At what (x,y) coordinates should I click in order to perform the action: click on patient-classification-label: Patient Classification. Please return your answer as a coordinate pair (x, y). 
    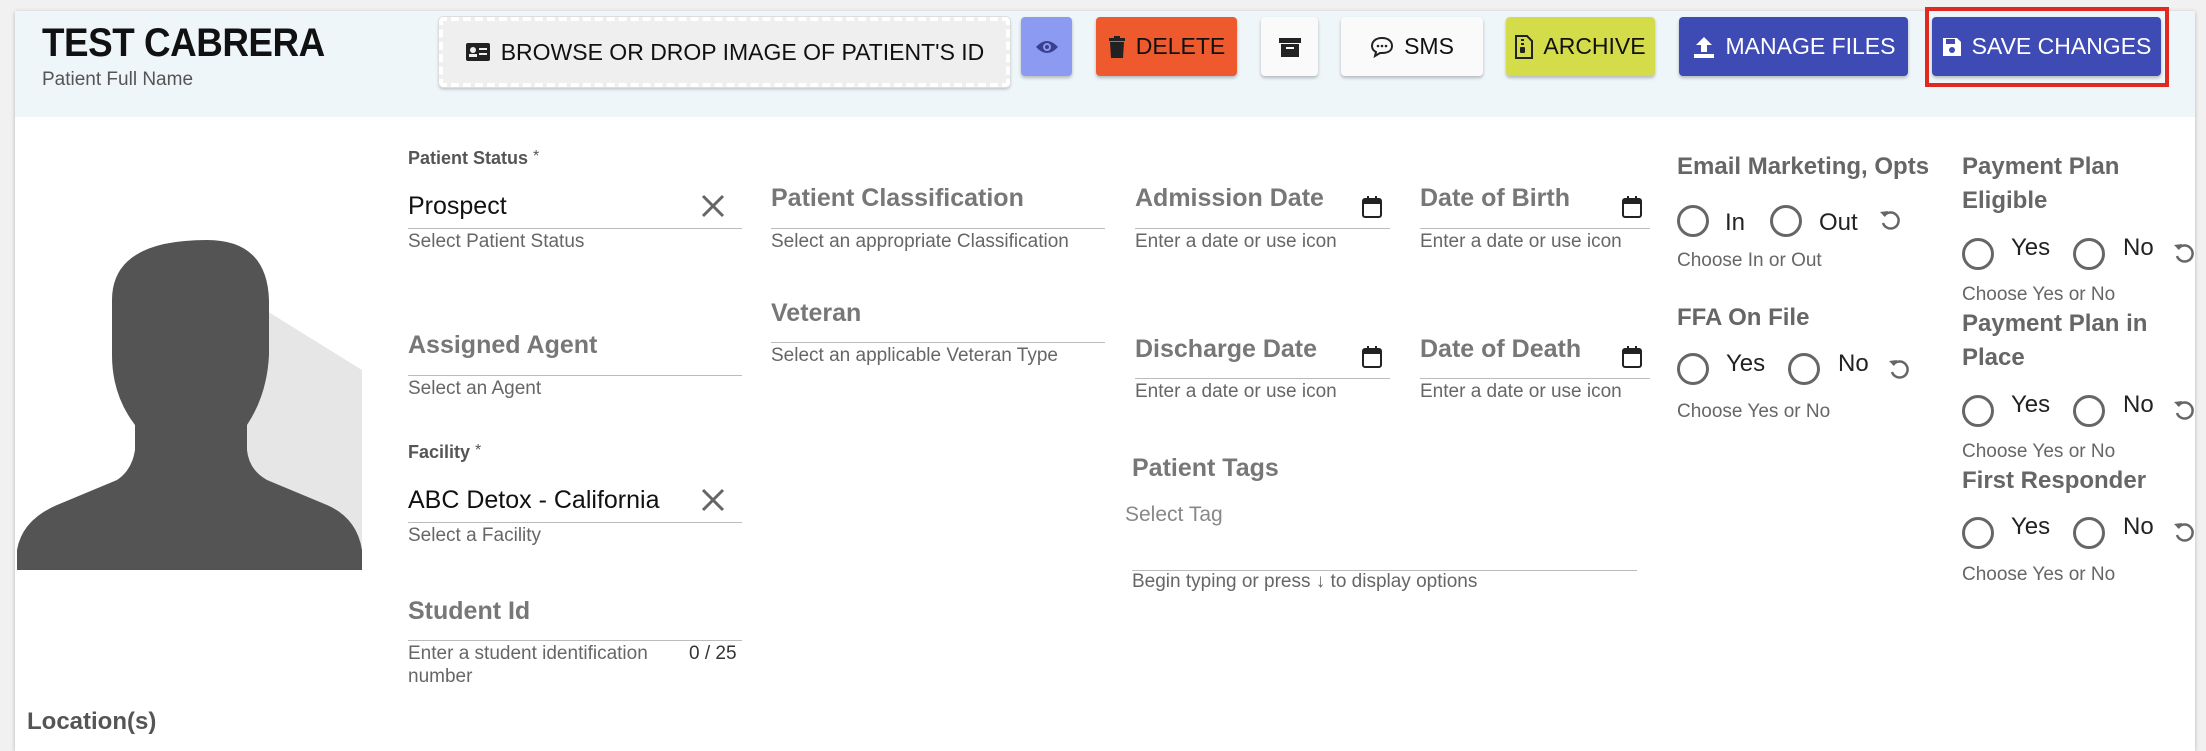
    Looking at the image, I should click on (897, 198).